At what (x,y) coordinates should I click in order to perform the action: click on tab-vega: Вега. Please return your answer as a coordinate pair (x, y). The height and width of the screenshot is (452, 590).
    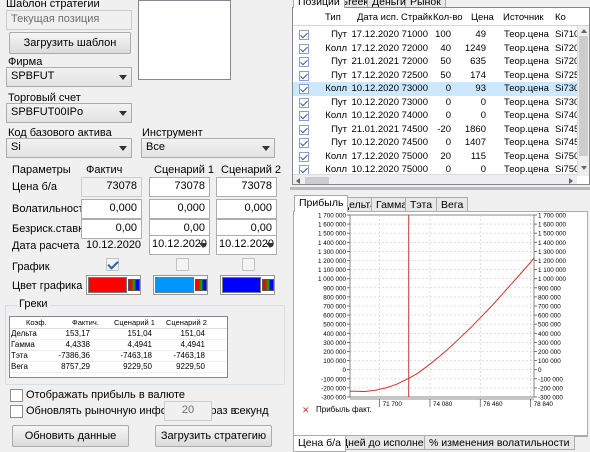
    Looking at the image, I should click on (452, 204).